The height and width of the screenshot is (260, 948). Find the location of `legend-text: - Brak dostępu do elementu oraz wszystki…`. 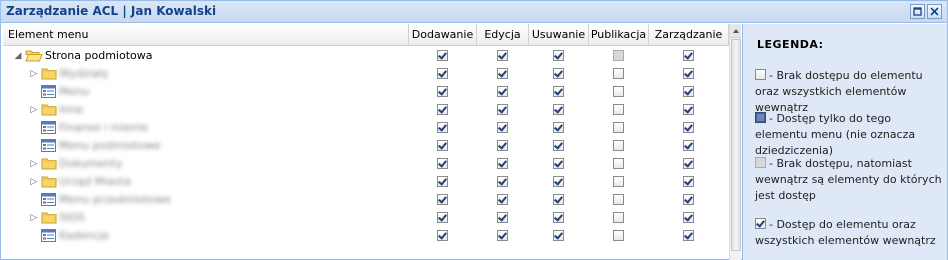

legend-text: - Brak dostępu do elementu oraz wszystki… is located at coordinates (839, 91).